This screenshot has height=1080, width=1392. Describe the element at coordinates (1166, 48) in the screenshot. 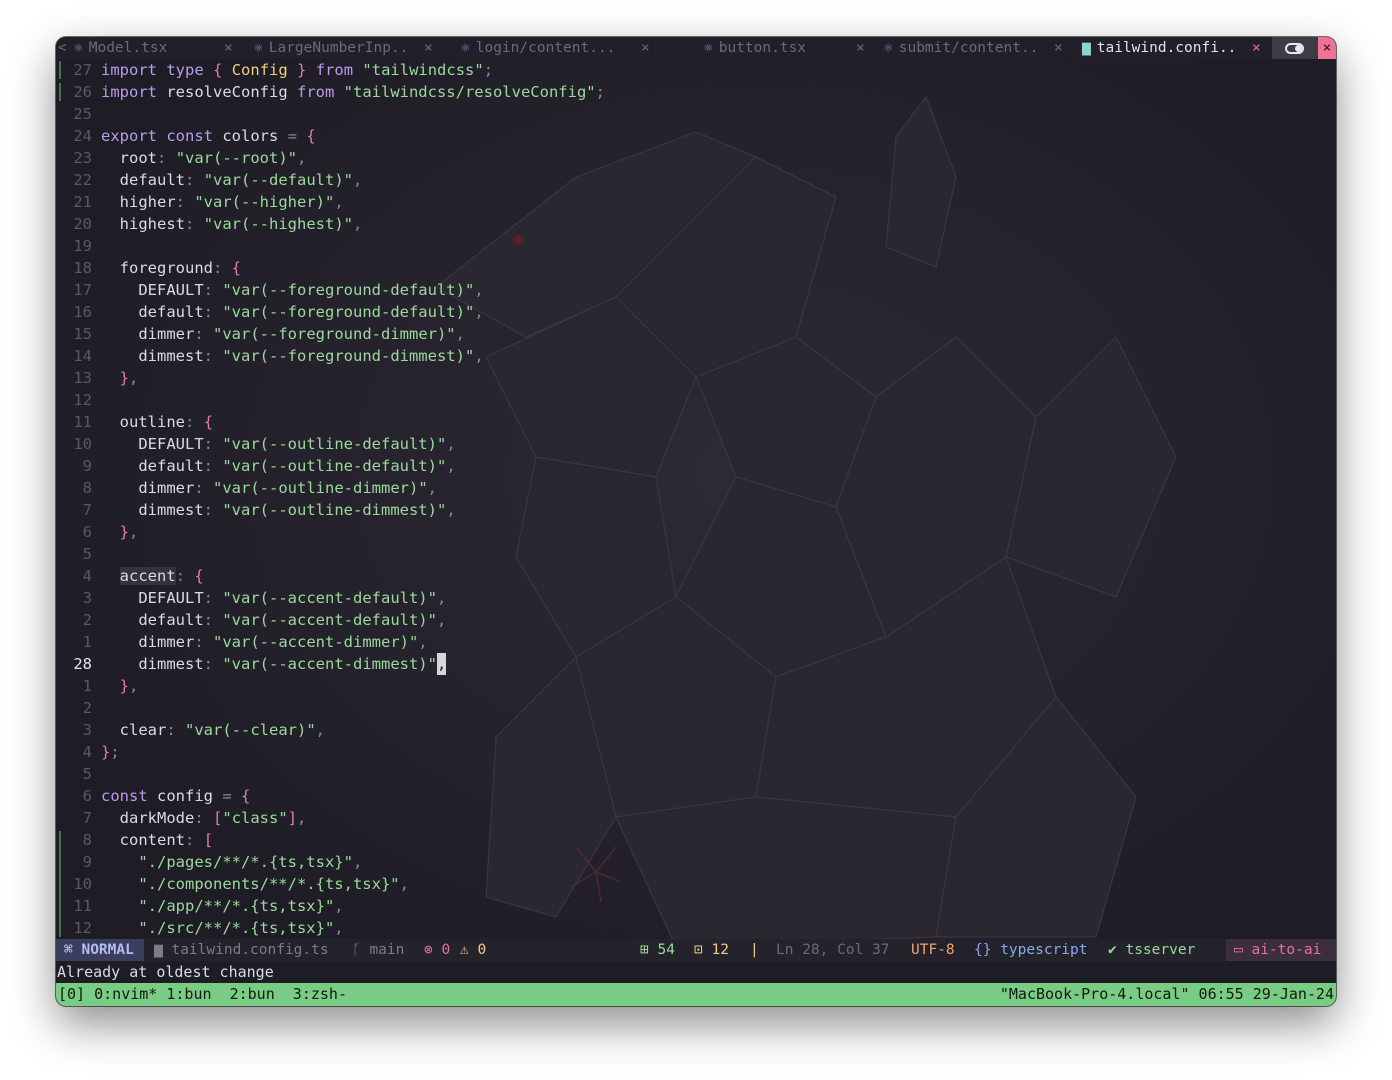

I see `tab-label: tailwind.confi..` at that location.